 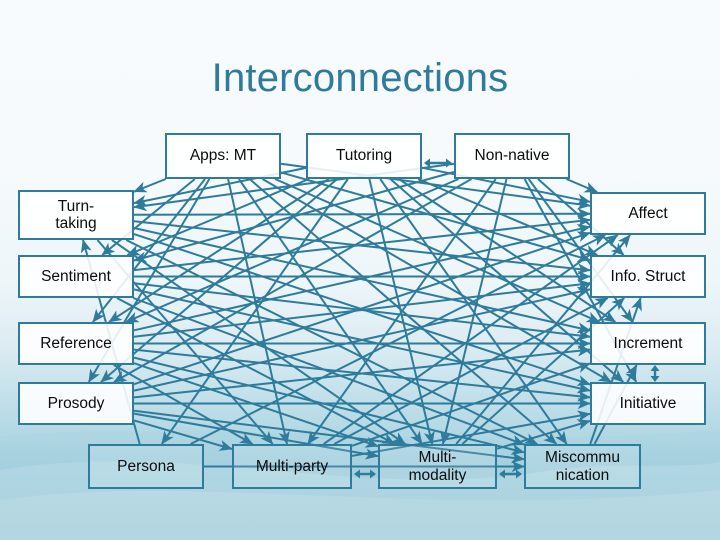 I want to click on edge-apps_mt-to-multiparty, so click(x=258, y=311).